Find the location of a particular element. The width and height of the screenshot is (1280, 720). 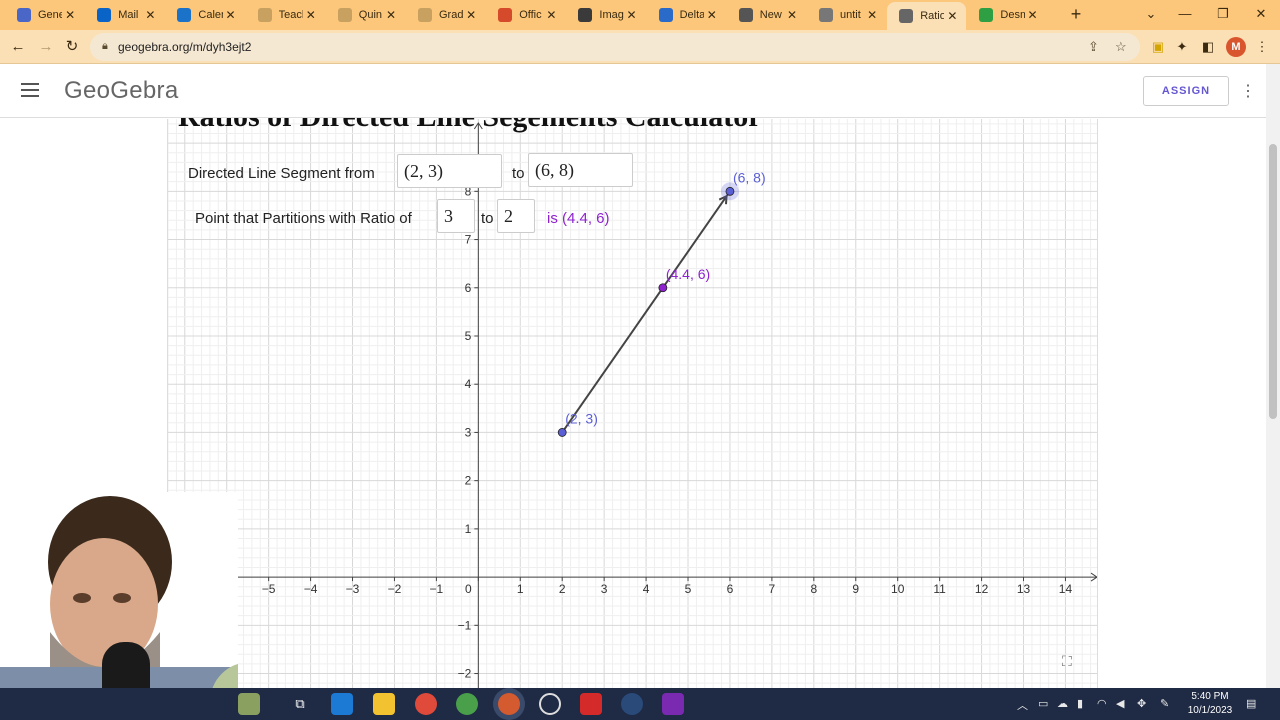

restore-button: ❐ is located at coordinates (1223, 14).